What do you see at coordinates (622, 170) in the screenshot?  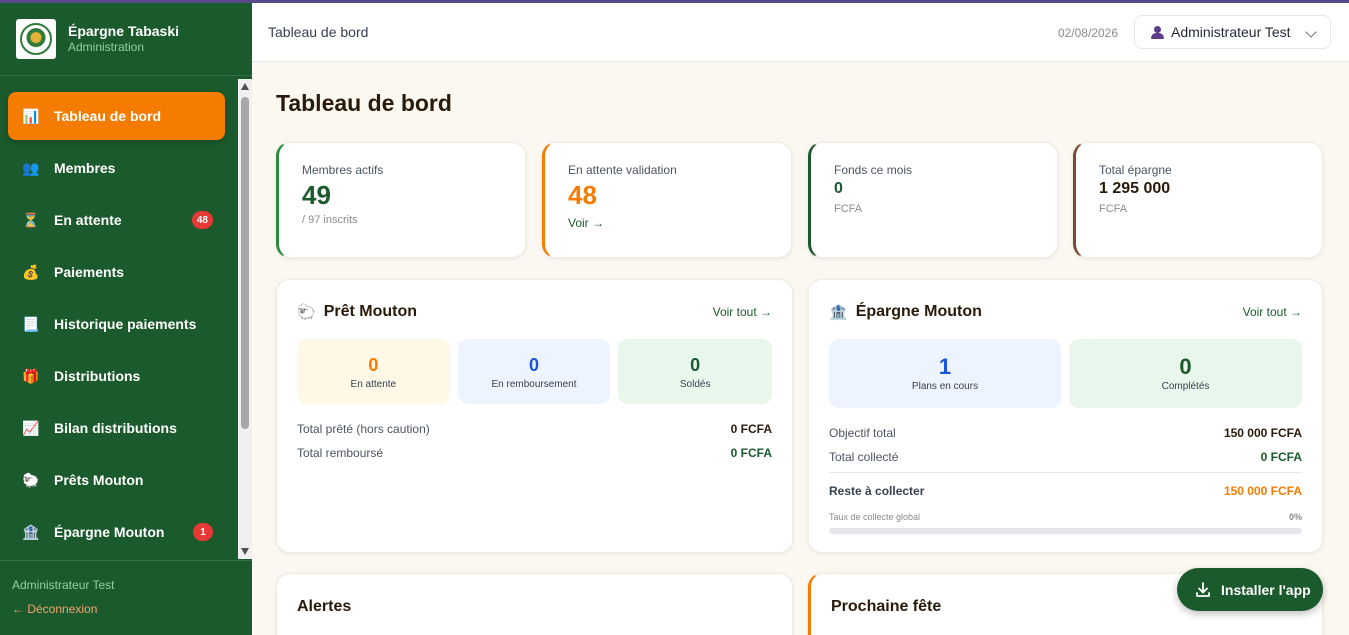 I see `stat-label: En attente validation` at bounding box center [622, 170].